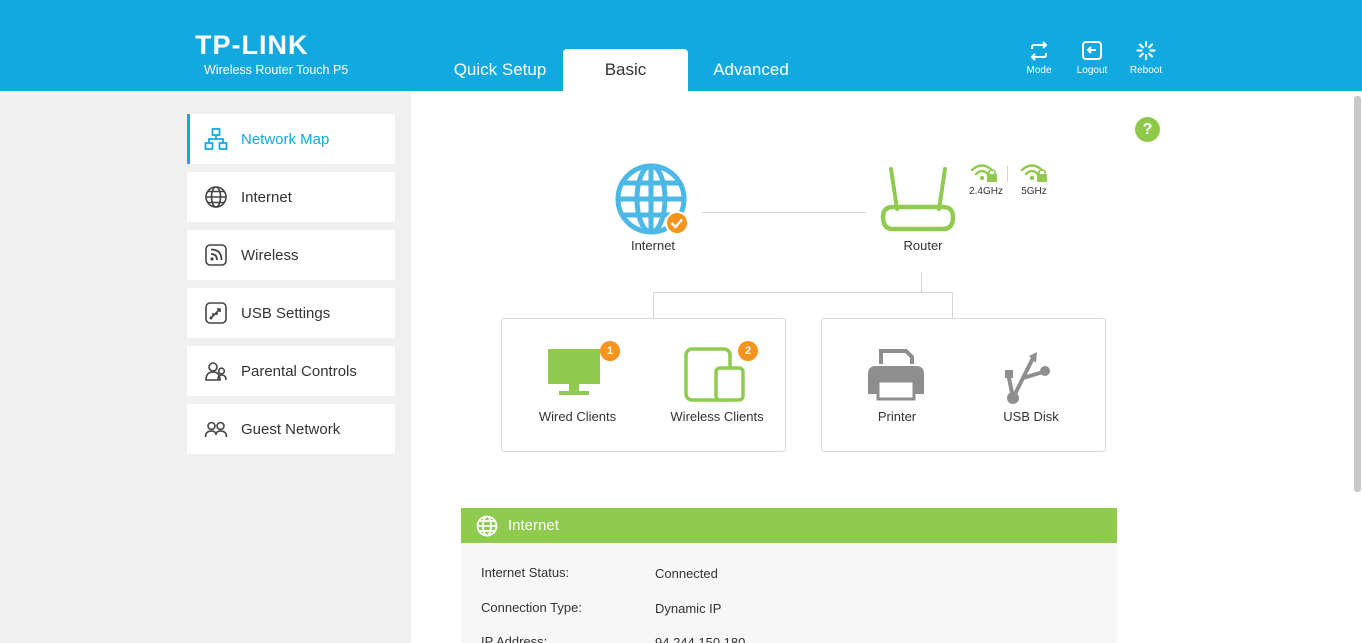  Describe the element at coordinates (1092, 50) in the screenshot. I see `logout-icon` at that location.